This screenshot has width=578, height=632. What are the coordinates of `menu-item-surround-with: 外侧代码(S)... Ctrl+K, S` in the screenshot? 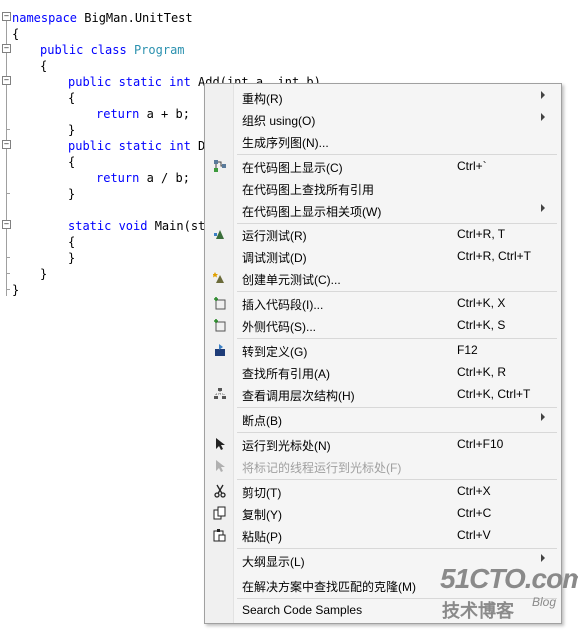 It's located at (383, 325).